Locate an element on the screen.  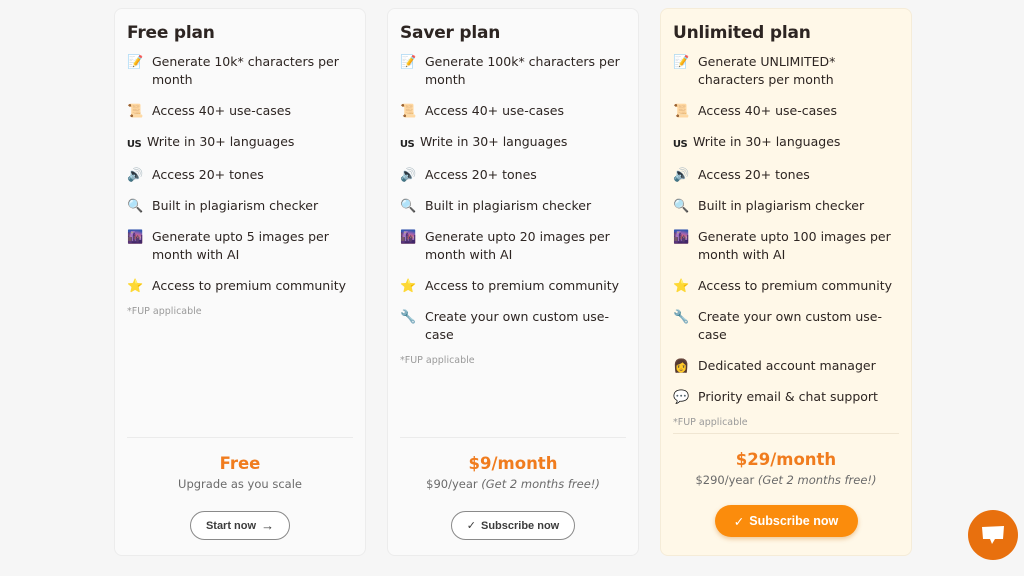
plan-price: $9/month is located at coordinates (513, 463).